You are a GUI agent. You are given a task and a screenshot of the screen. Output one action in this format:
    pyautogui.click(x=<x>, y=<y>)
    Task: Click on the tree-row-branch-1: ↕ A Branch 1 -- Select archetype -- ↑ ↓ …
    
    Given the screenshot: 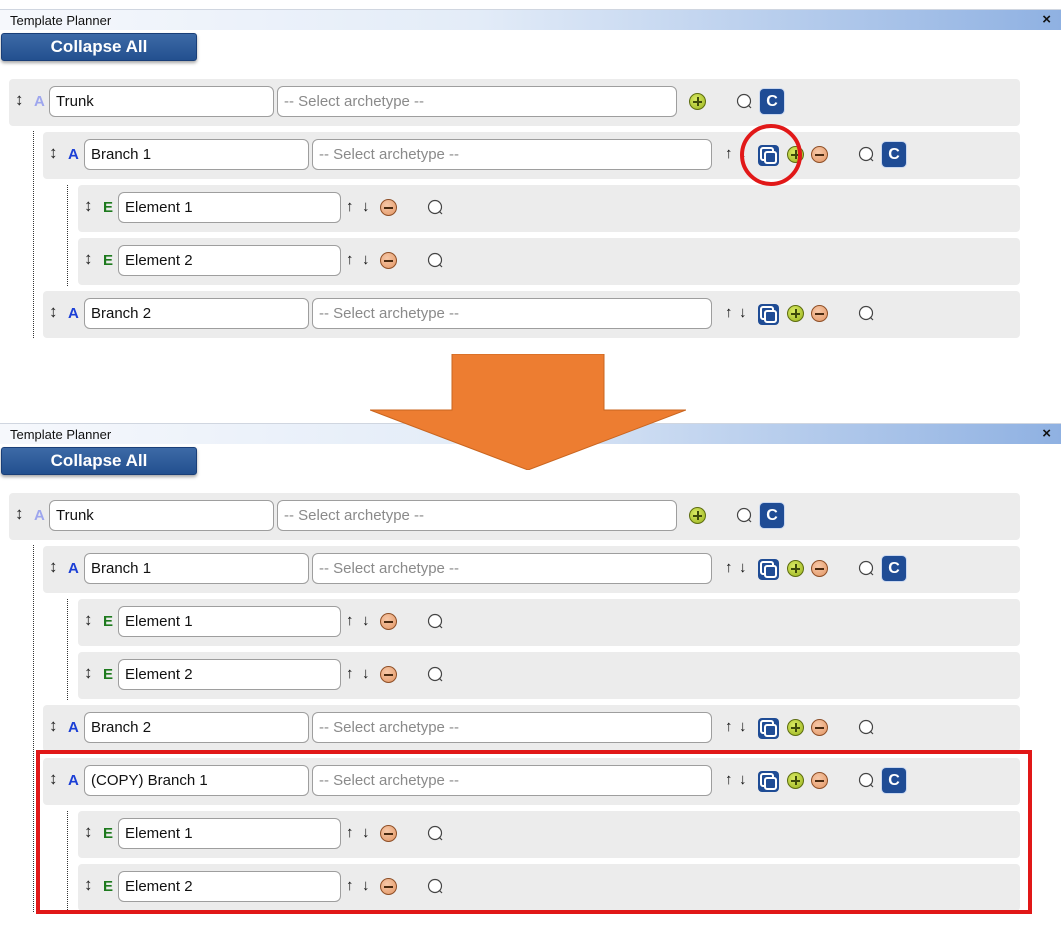 What is the action you would take?
    pyautogui.click(x=531, y=155)
    